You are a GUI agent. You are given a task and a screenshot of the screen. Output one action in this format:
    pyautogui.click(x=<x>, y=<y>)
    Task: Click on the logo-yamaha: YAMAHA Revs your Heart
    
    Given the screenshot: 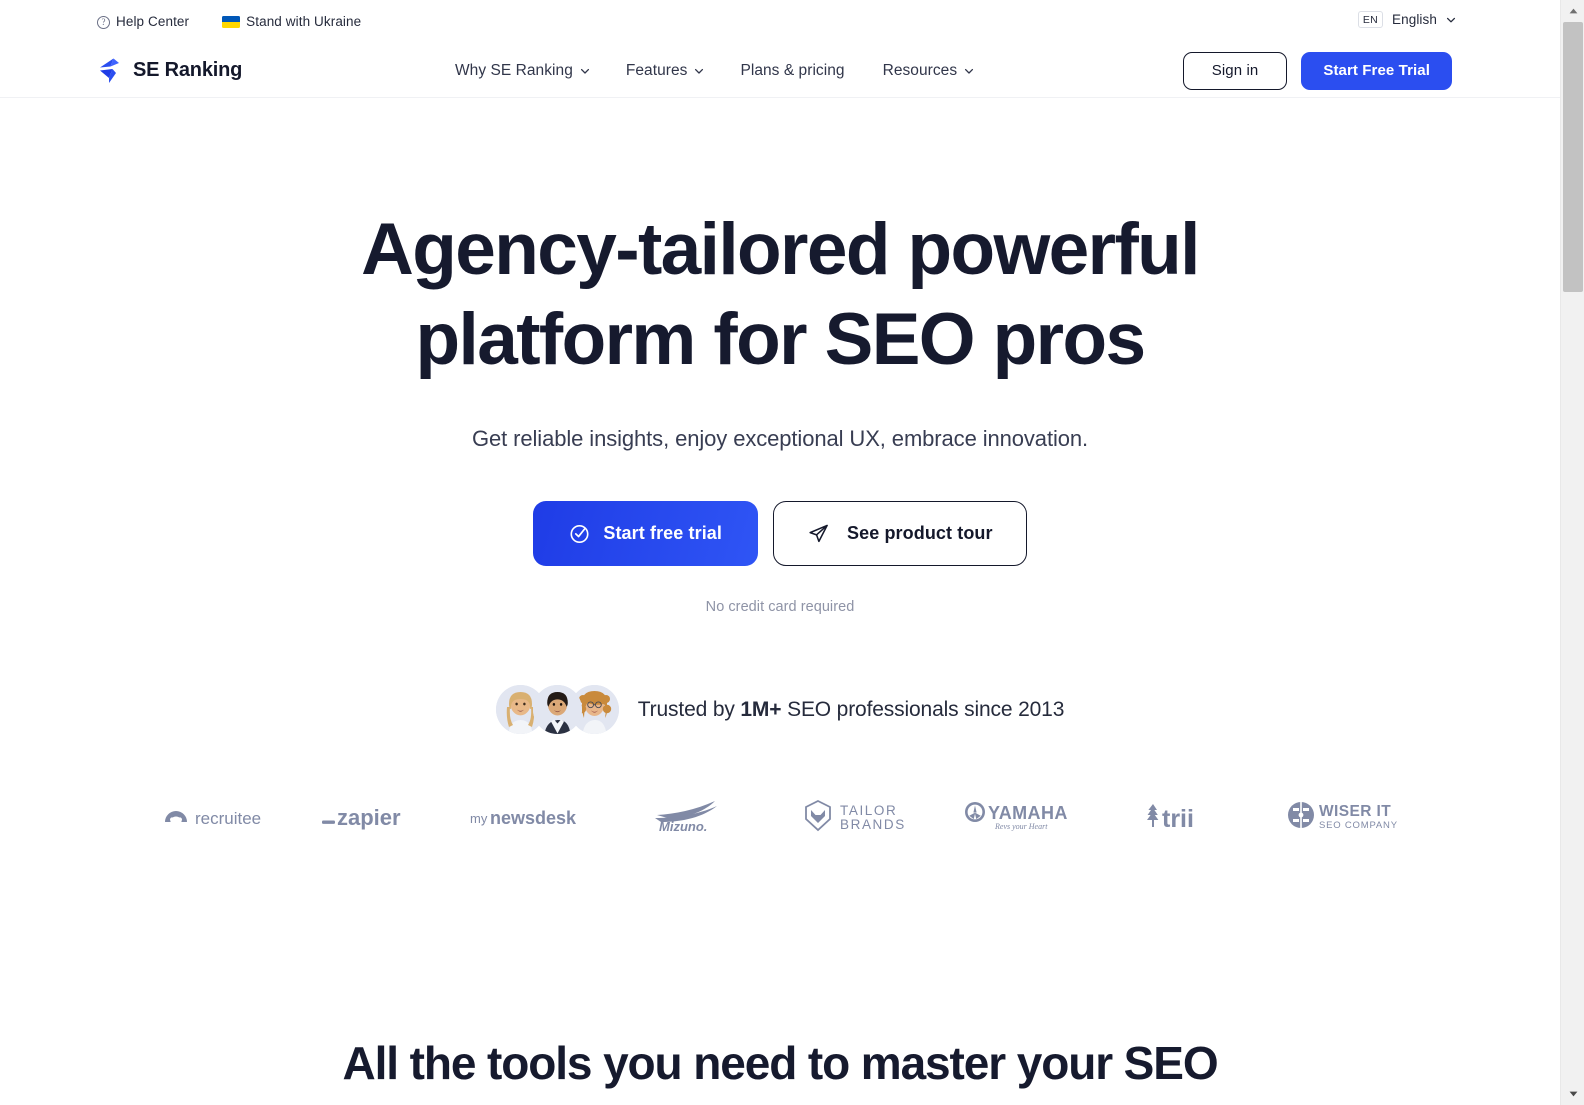 What is the action you would take?
    pyautogui.click(x=1023, y=816)
    